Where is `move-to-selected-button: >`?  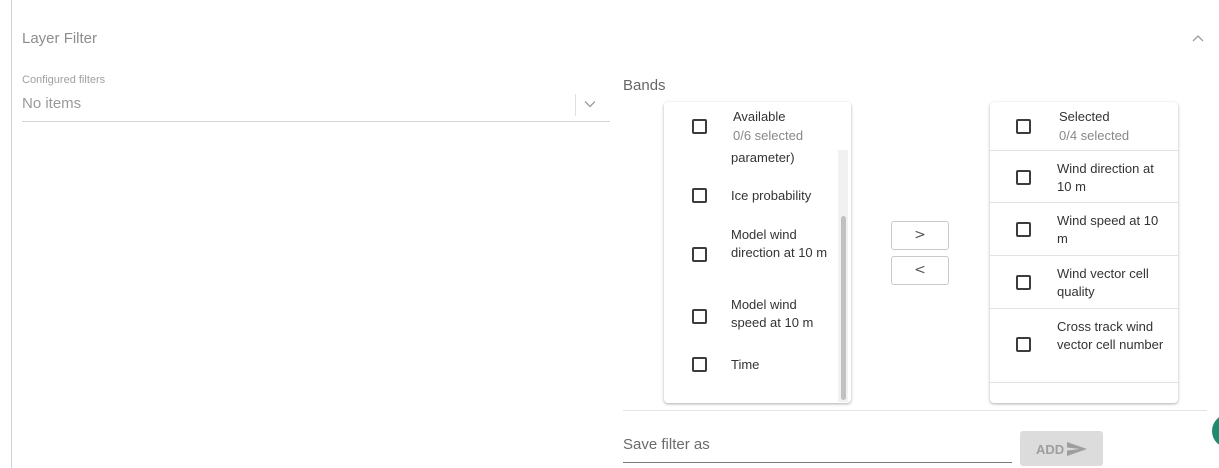
move-to-selected-button: > is located at coordinates (920, 235).